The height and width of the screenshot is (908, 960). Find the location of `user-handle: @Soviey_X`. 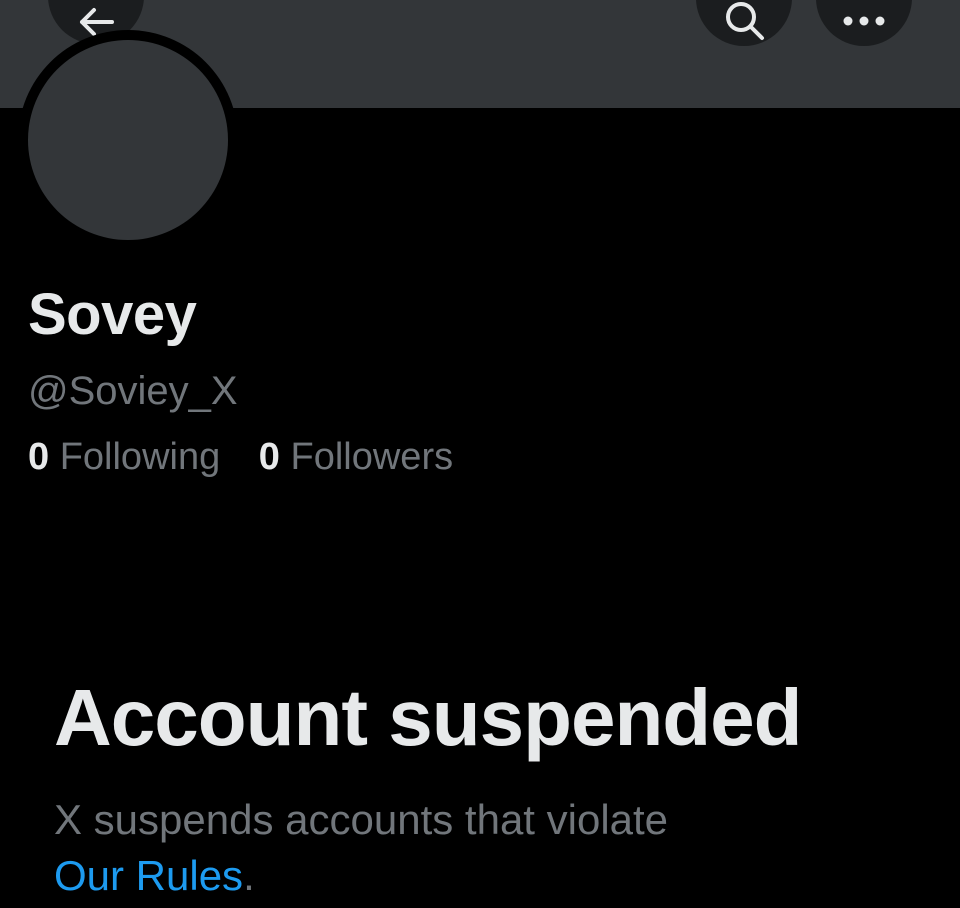

user-handle: @Soviey_X is located at coordinates (133, 391).